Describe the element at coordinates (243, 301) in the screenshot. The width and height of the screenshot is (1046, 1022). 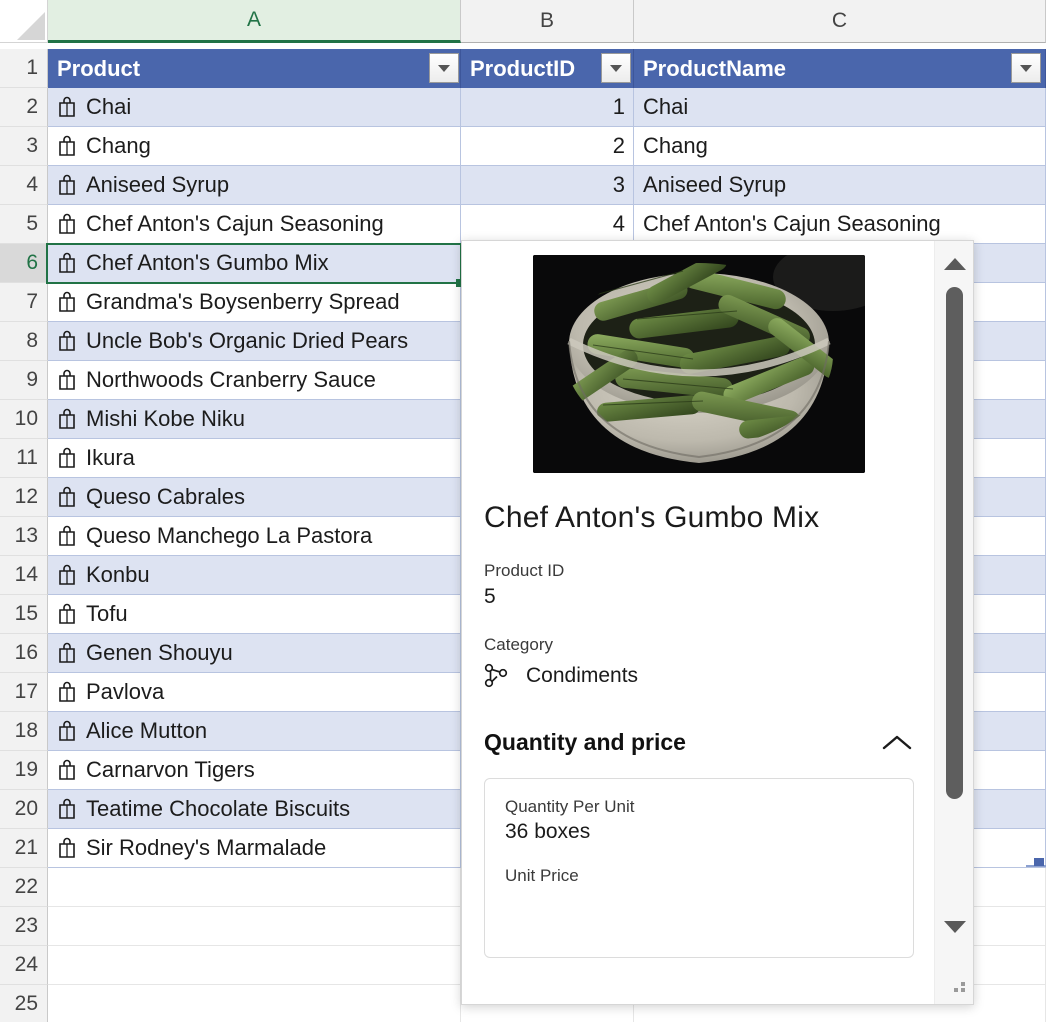
I see `cell-a7-text: Grandma's Boysenberry Spread` at that location.